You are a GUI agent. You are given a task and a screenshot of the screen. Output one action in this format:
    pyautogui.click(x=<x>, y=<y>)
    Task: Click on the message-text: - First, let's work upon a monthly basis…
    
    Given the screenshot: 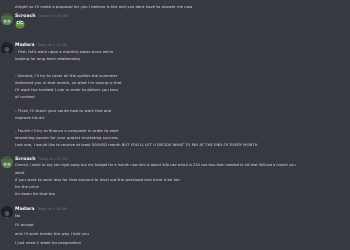 What is the action you would take?
    pyautogui.click(x=64, y=51)
    